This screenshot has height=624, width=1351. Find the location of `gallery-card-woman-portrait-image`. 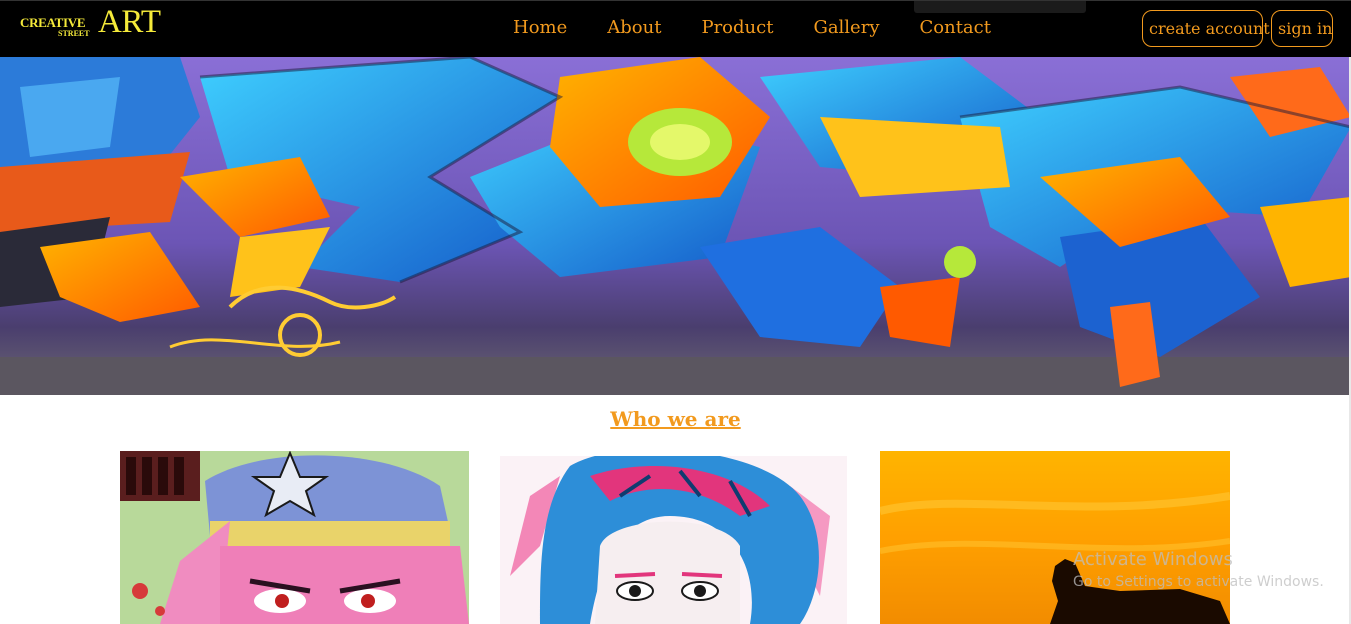

gallery-card-woman-portrait-image is located at coordinates (673, 540).